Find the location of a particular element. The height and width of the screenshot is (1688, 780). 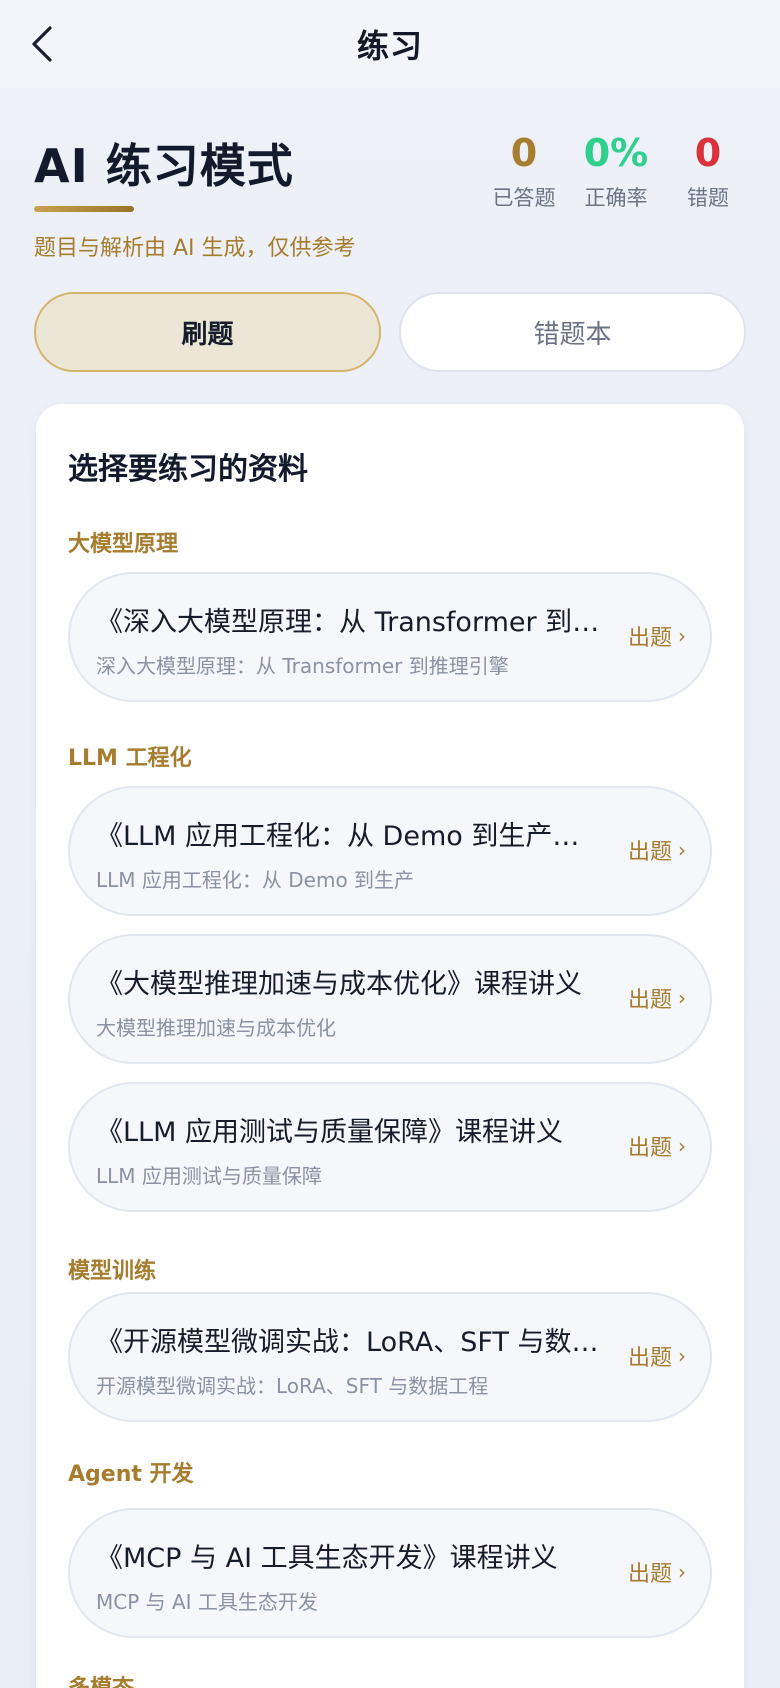

tab-practice: 刷题 is located at coordinates (207, 332).